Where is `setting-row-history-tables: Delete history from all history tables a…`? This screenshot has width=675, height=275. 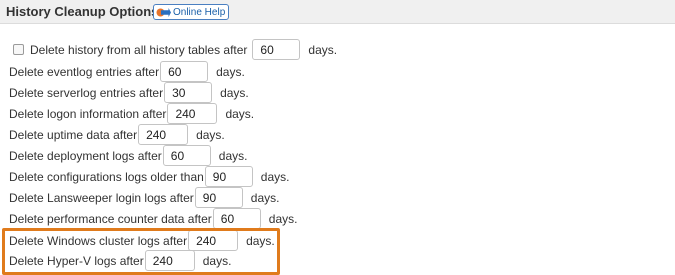
setting-row-history-tables: Delete history from all history tables a… is located at coordinates (173, 49).